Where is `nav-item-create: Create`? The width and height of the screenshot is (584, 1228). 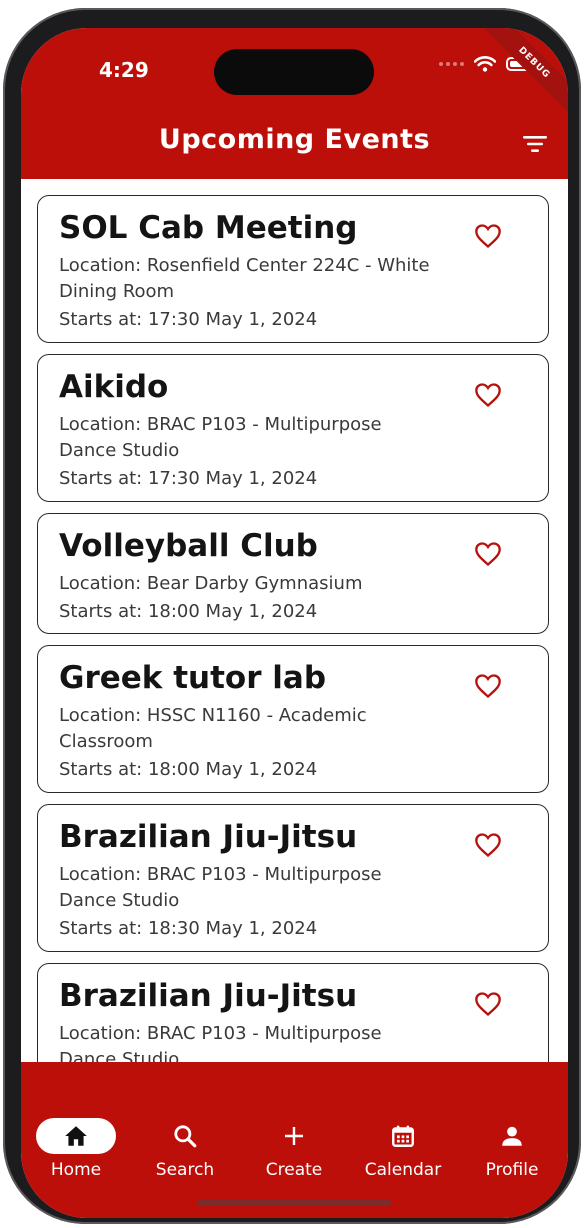
nav-item-create: Create is located at coordinates (294, 1149).